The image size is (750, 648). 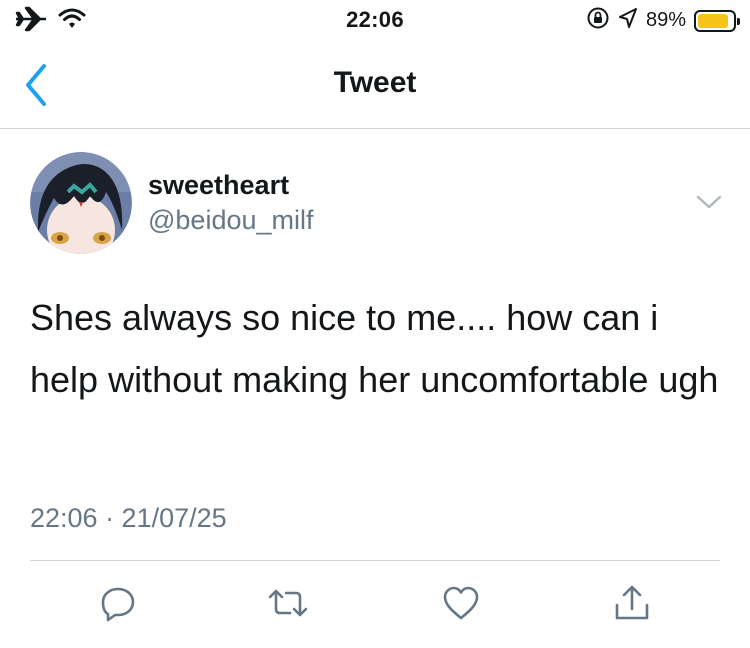 I want to click on battery-icon, so click(x=717, y=20).